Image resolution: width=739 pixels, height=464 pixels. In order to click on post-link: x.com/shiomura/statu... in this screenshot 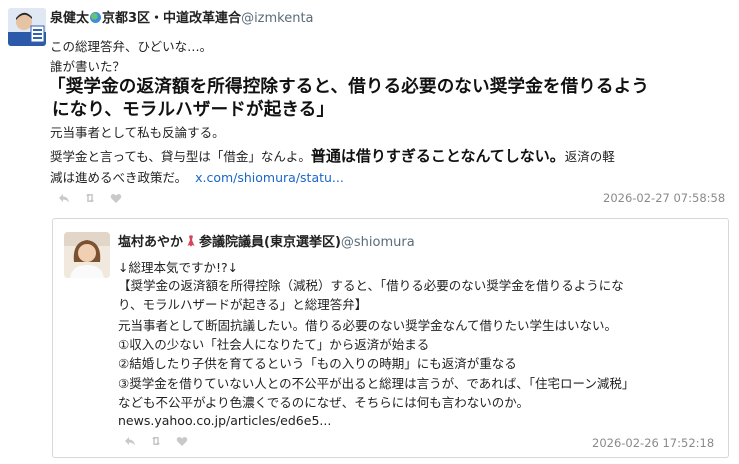, I will do `click(269, 177)`.